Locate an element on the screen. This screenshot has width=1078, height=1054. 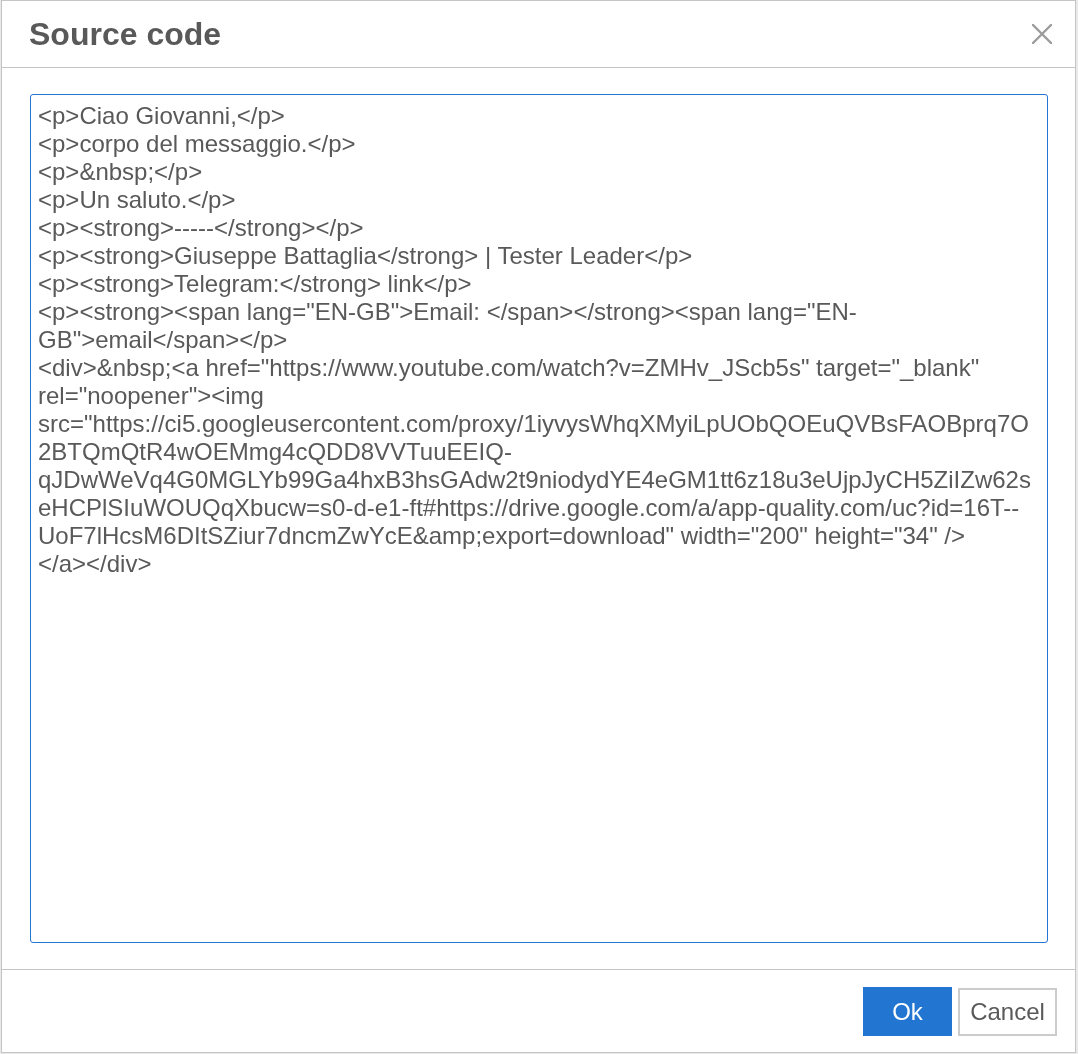
close-button is located at coordinates (1042, 34).